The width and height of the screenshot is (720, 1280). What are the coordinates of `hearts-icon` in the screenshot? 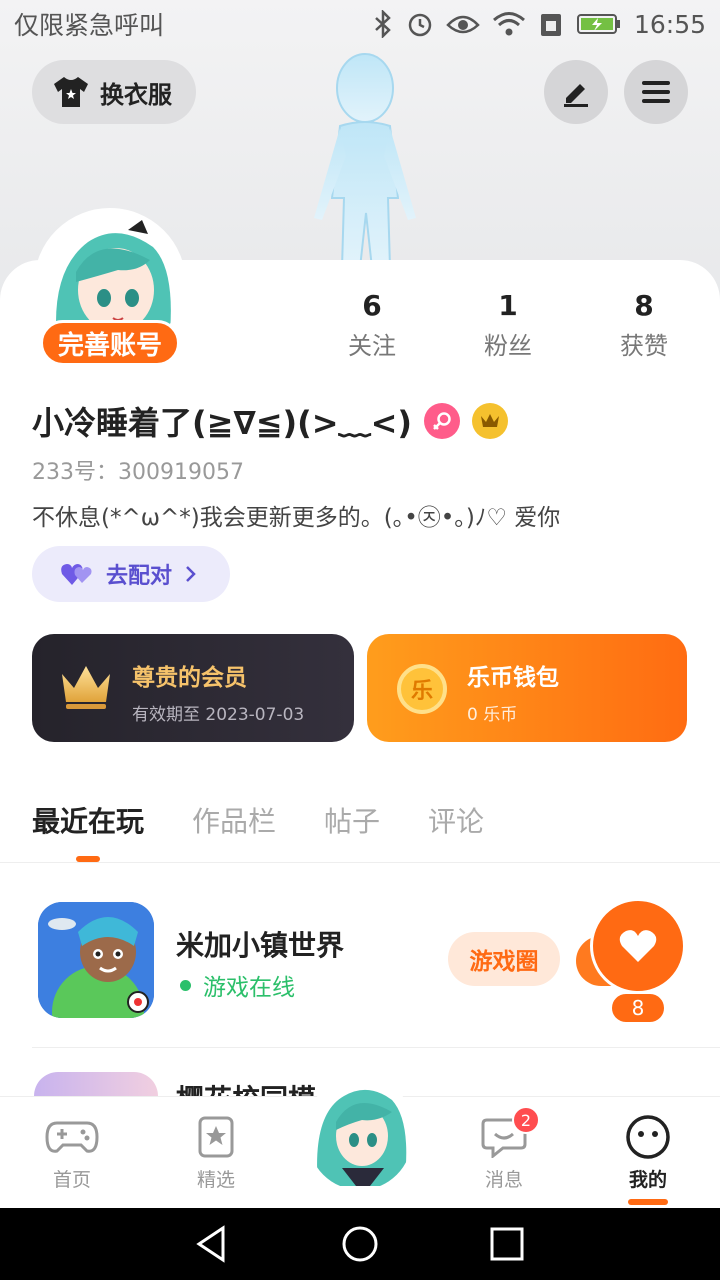 It's located at (76, 574).